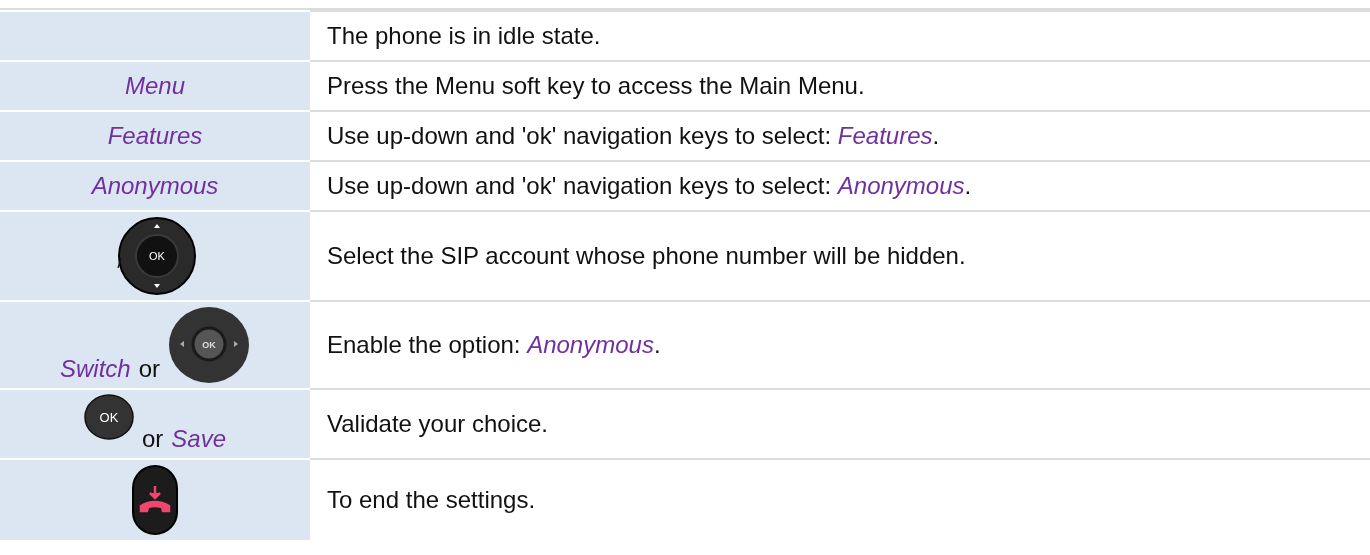 This screenshot has width=1370, height=555. What do you see at coordinates (494, 345) in the screenshot?
I see `step-description: Enable the option: Anonymous.` at bounding box center [494, 345].